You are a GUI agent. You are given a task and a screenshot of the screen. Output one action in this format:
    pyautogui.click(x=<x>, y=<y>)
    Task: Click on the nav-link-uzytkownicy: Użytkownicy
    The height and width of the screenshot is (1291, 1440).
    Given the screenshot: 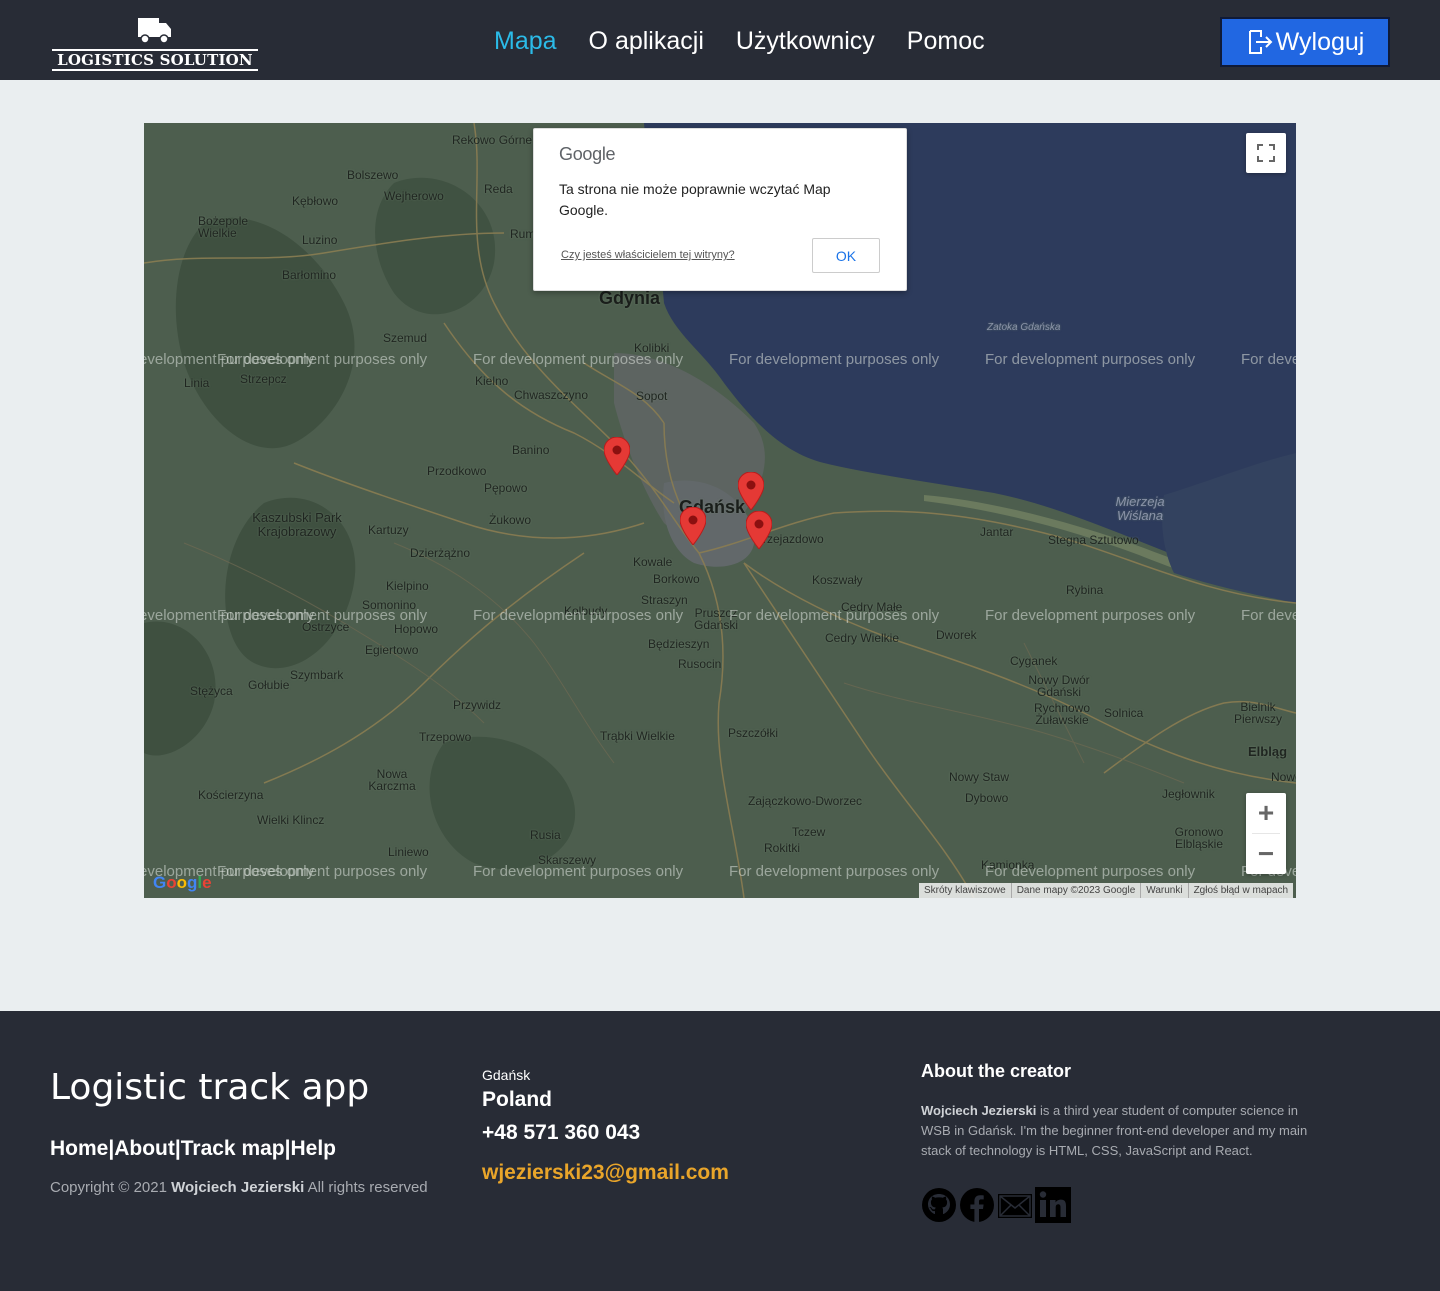 What is the action you would take?
    pyautogui.click(x=805, y=41)
    